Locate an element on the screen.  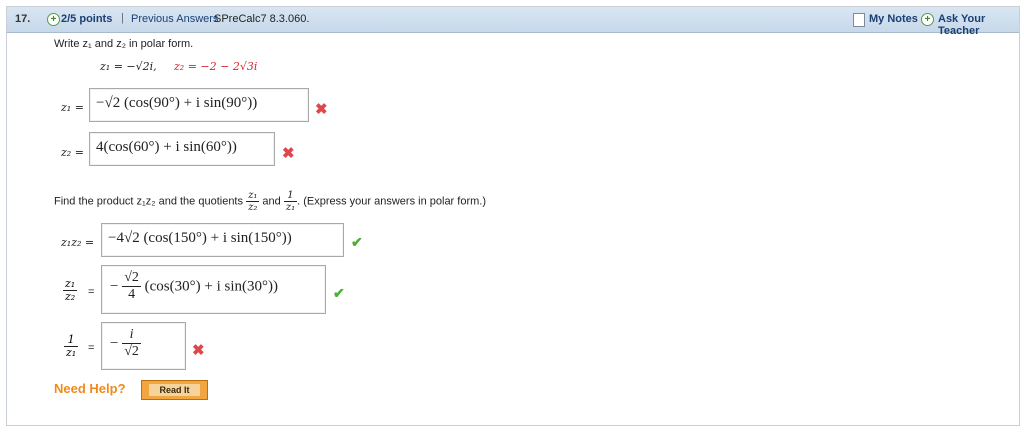
z1-answer-box: −√2 (cos(90°) + i sin(90°)) is located at coordinates (199, 105).